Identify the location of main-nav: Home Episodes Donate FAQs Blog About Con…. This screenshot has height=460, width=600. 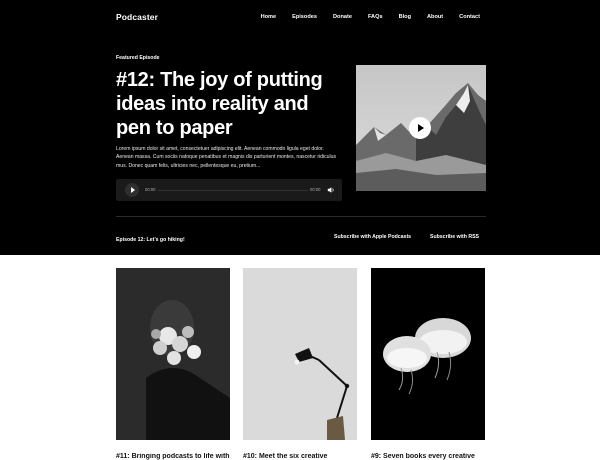
(370, 17).